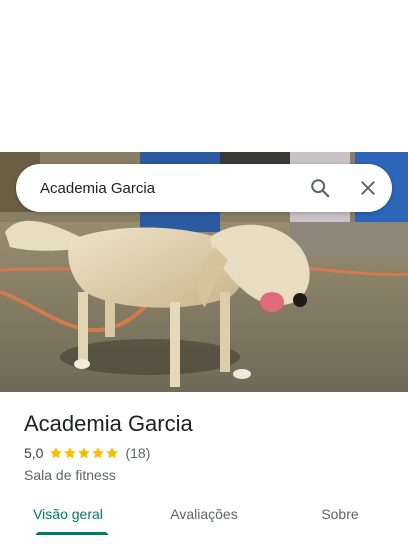  What do you see at coordinates (137, 453) in the screenshot?
I see `review-count: (18)` at bounding box center [137, 453].